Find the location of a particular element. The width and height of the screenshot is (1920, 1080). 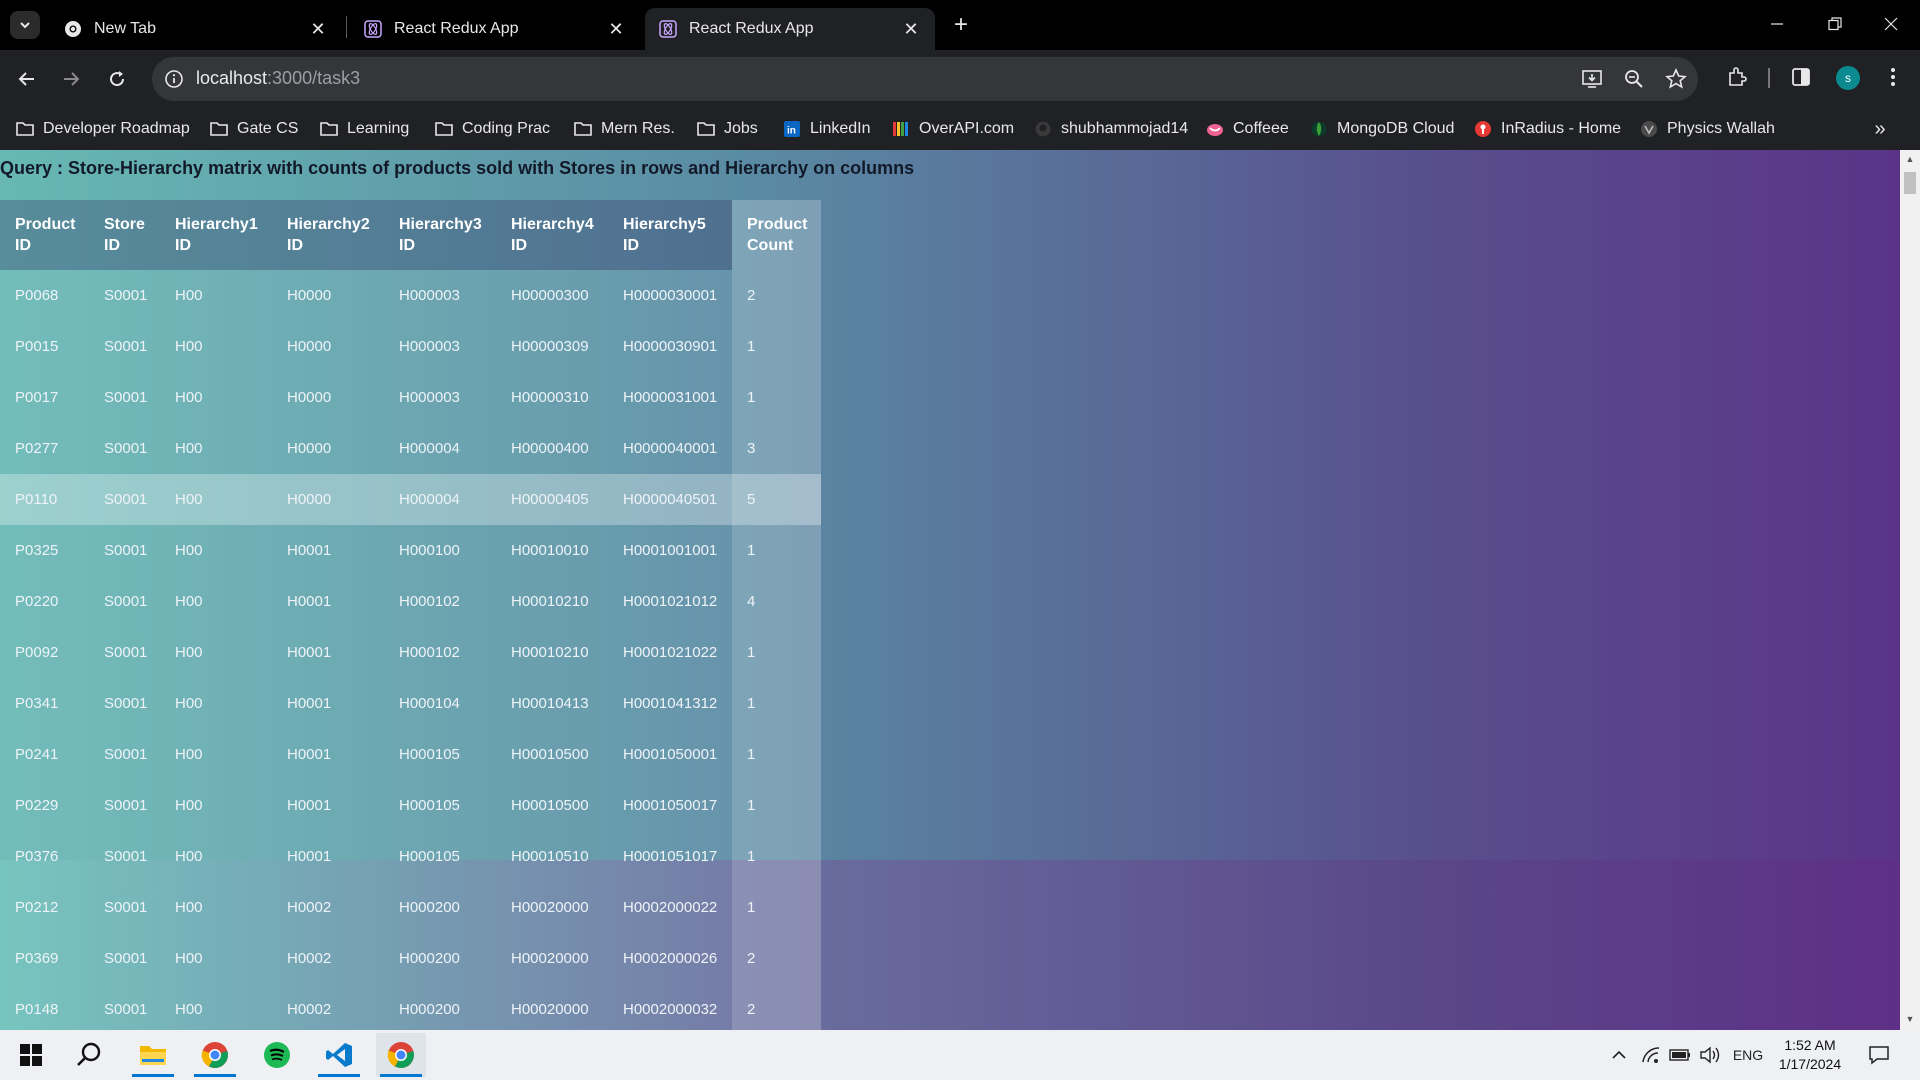

side-panel-icon is located at coordinates (1801, 77).